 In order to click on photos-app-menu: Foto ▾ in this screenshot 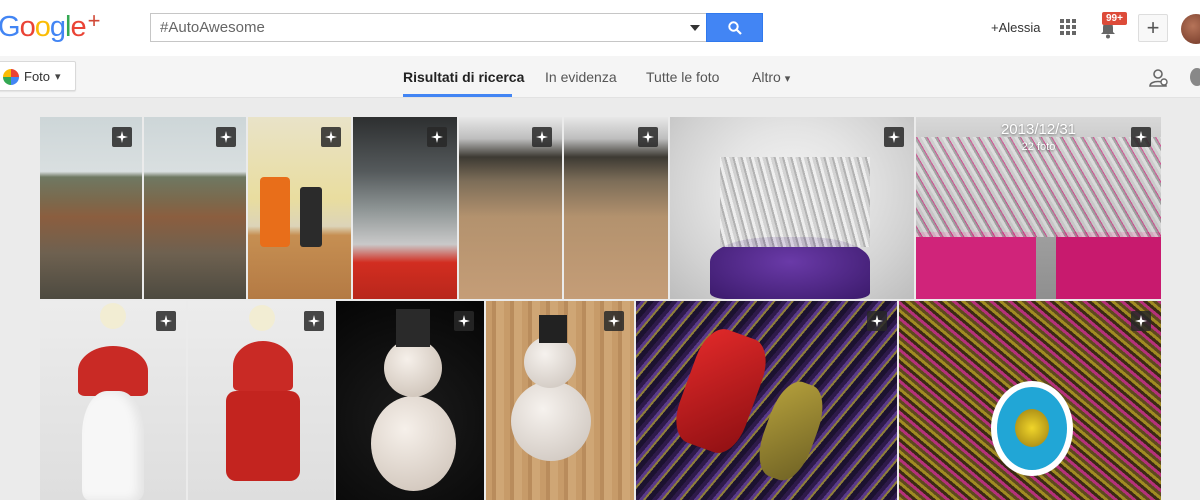, I will do `click(38, 76)`.